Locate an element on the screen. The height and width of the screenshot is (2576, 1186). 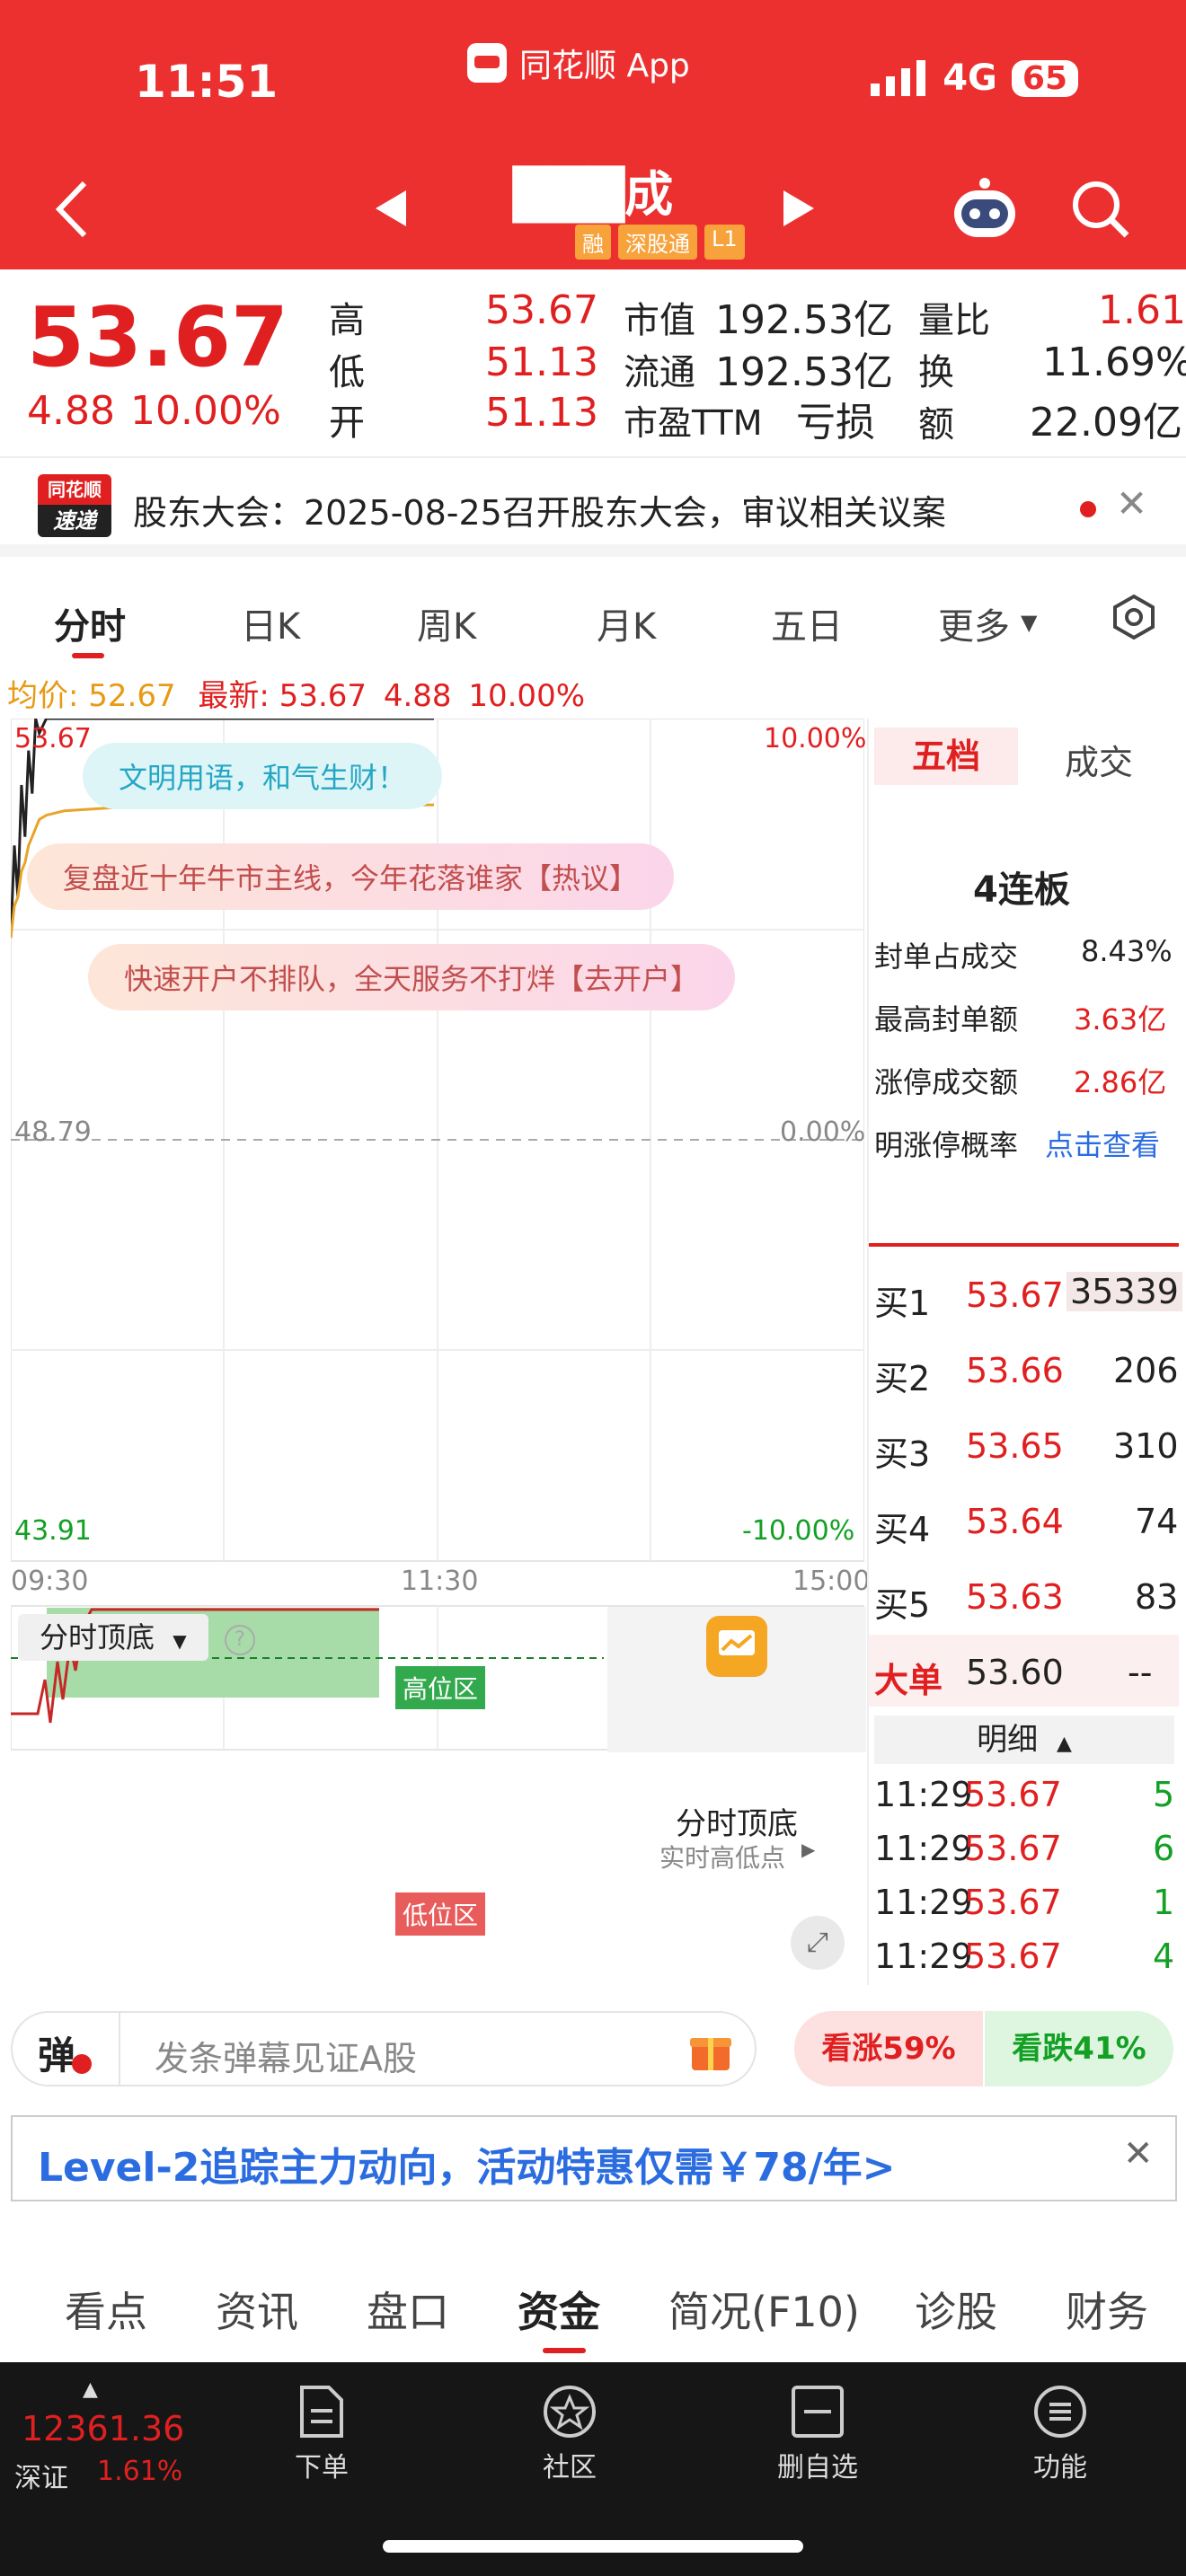
bullish-button: 看涨59% is located at coordinates (888, 2048).